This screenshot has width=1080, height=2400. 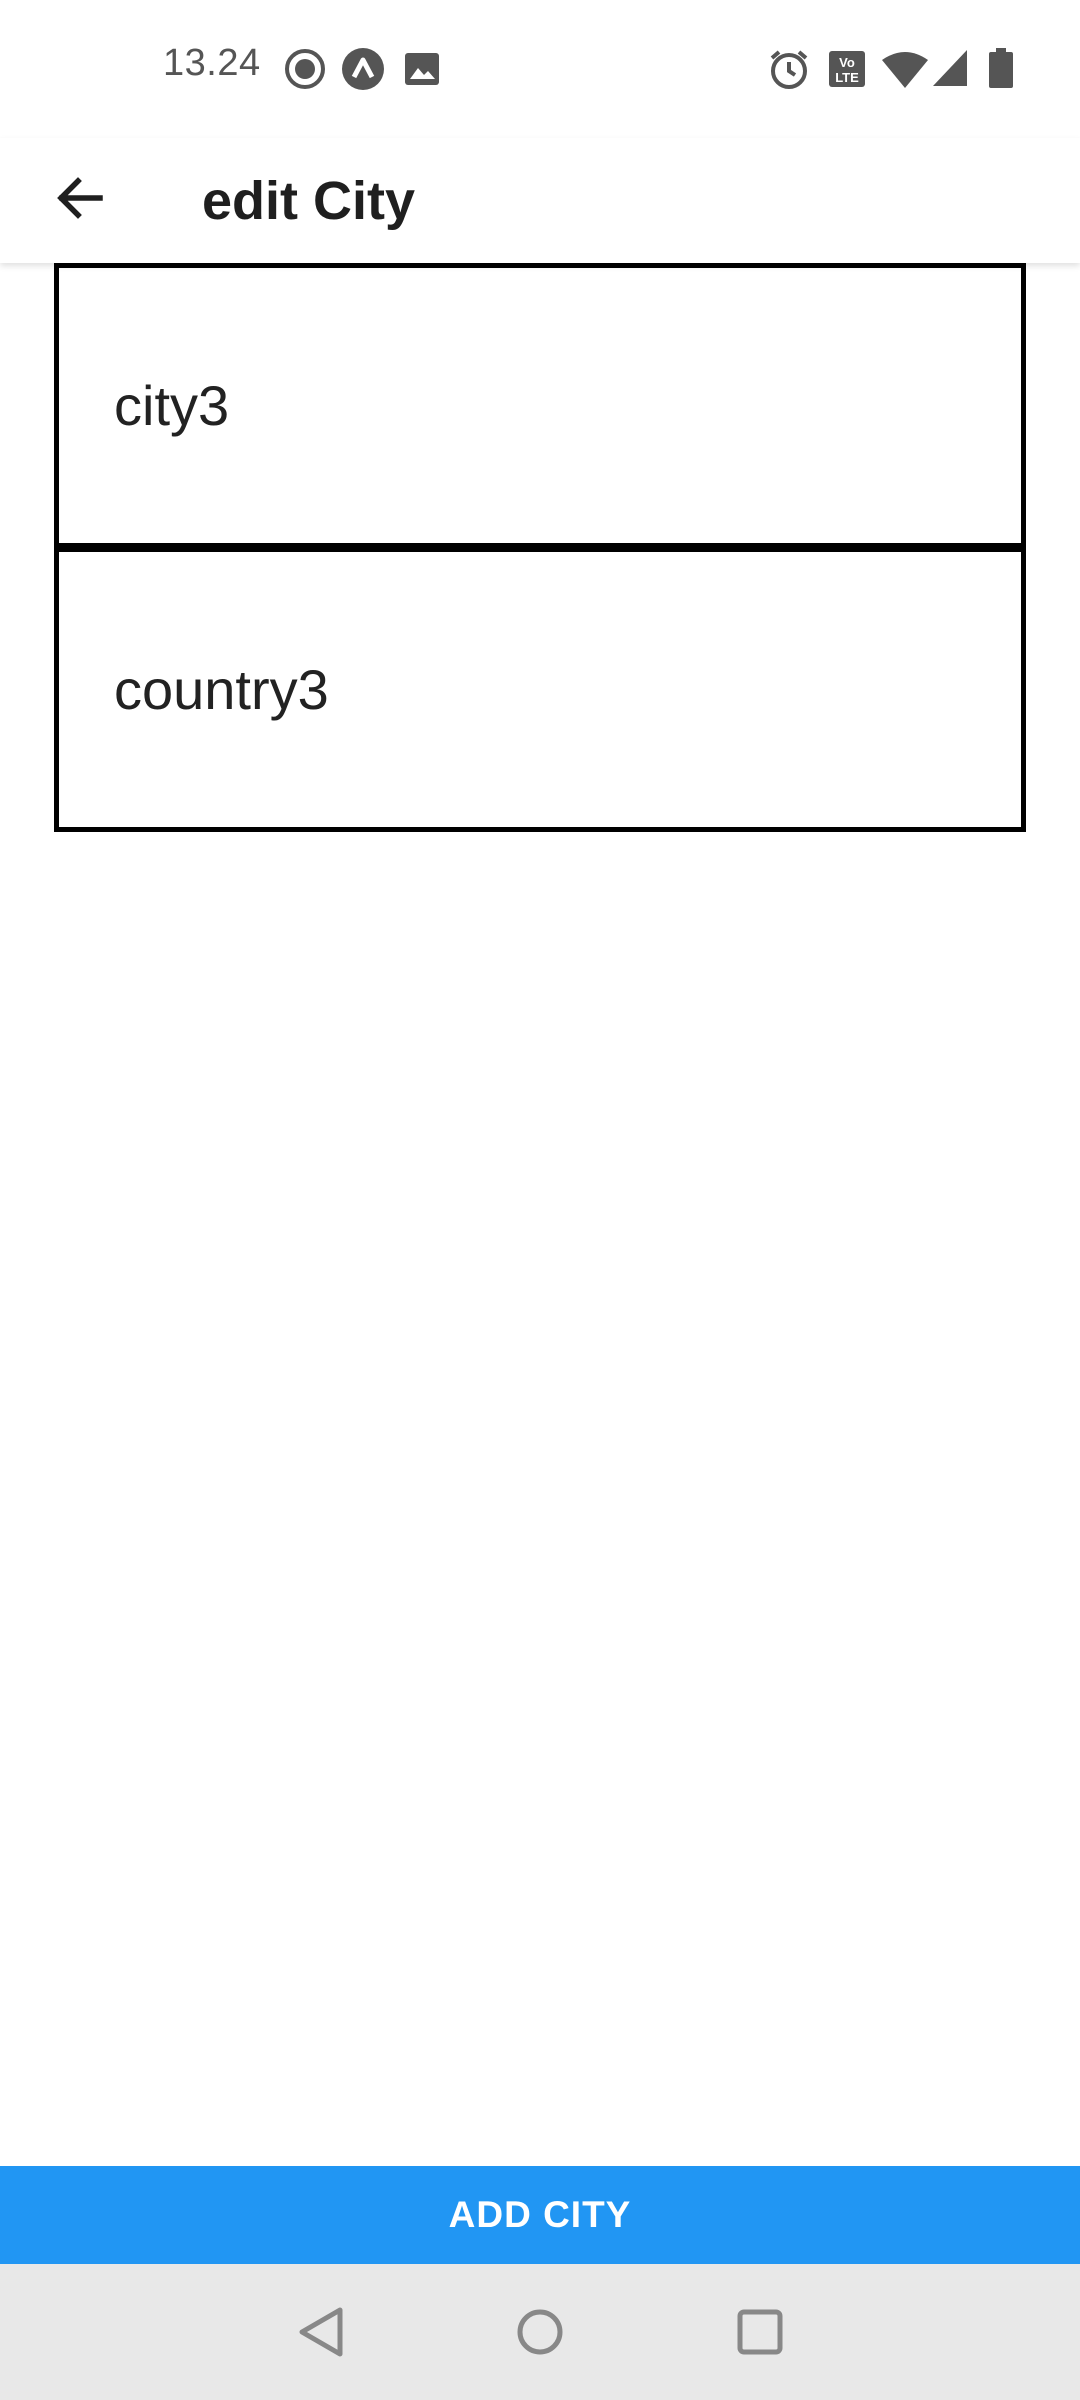 I want to click on home-circle-icon, so click(x=540, y=2332).